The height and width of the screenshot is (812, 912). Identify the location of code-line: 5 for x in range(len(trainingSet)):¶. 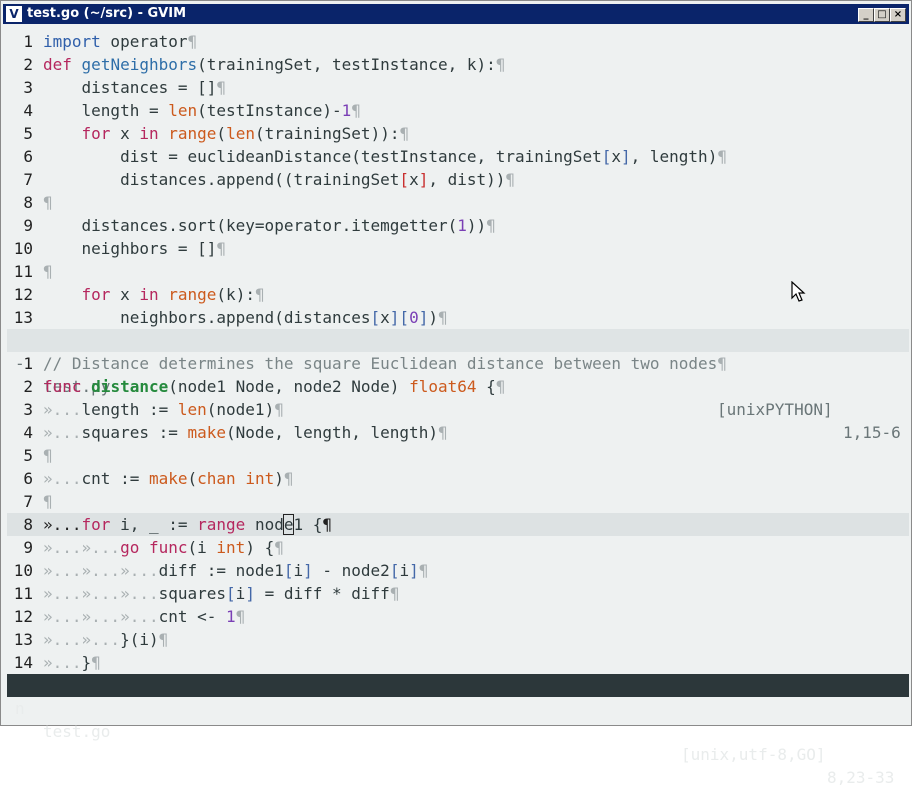
(458, 133).